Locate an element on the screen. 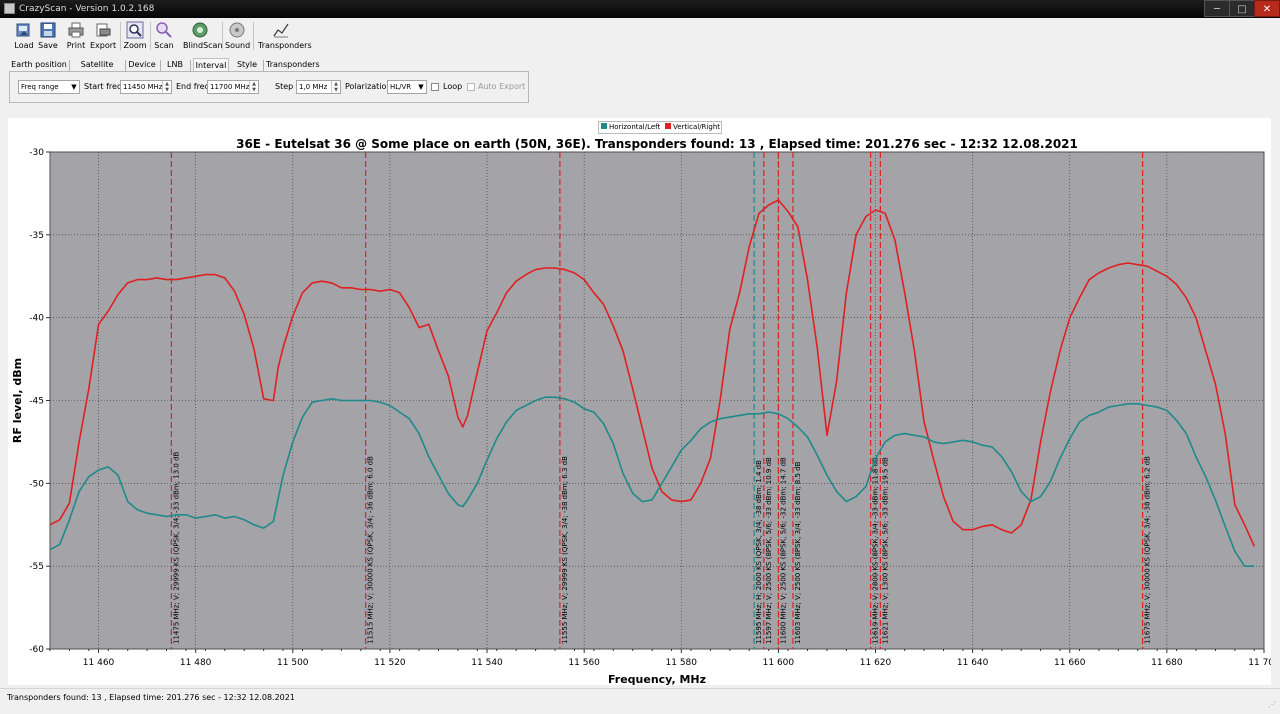 The width and height of the screenshot is (1280, 714). blindscan-icon is located at coordinates (200, 30).